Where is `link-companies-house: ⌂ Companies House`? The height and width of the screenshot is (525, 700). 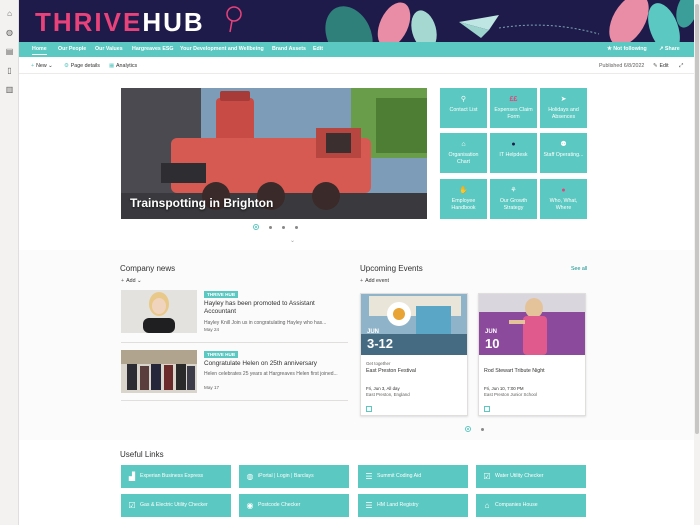
link-companies-house: ⌂ Companies House is located at coordinates (531, 505).